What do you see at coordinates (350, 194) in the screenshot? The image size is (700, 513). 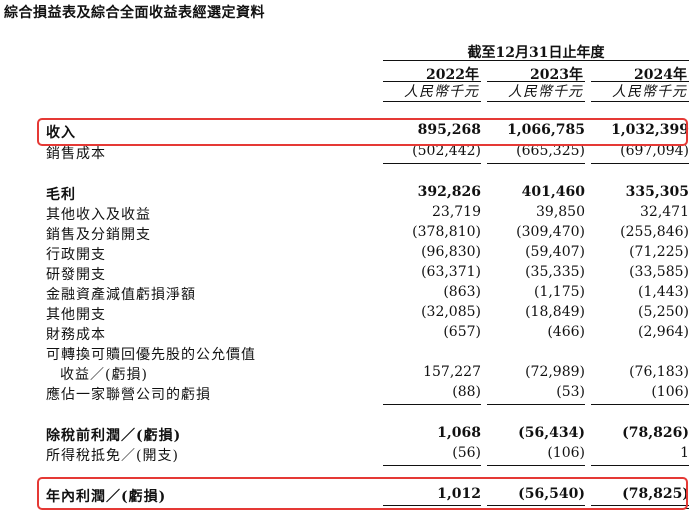 I see `table-row-gross-profit: 毛利 392,826 401,460 335,305` at bounding box center [350, 194].